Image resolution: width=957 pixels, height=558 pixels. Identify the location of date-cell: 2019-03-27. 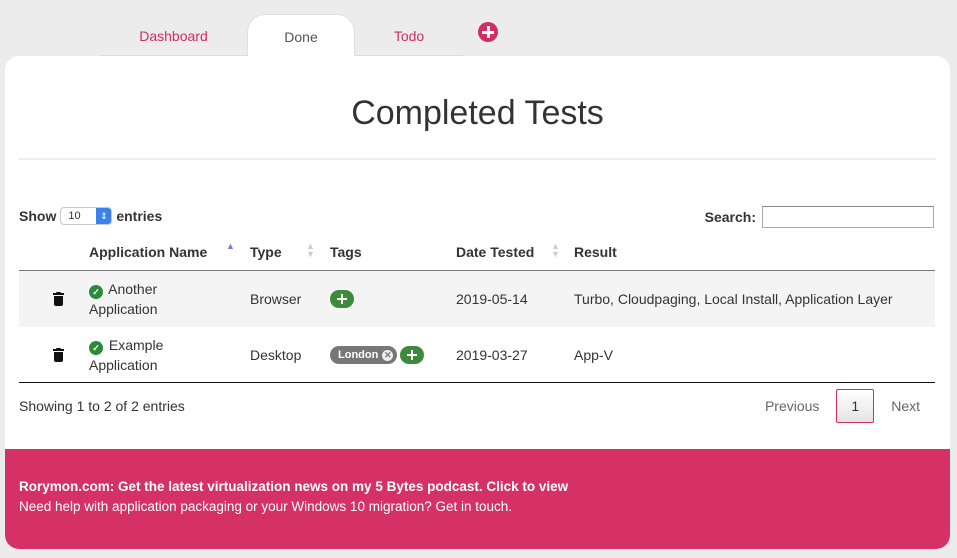
(492, 355).